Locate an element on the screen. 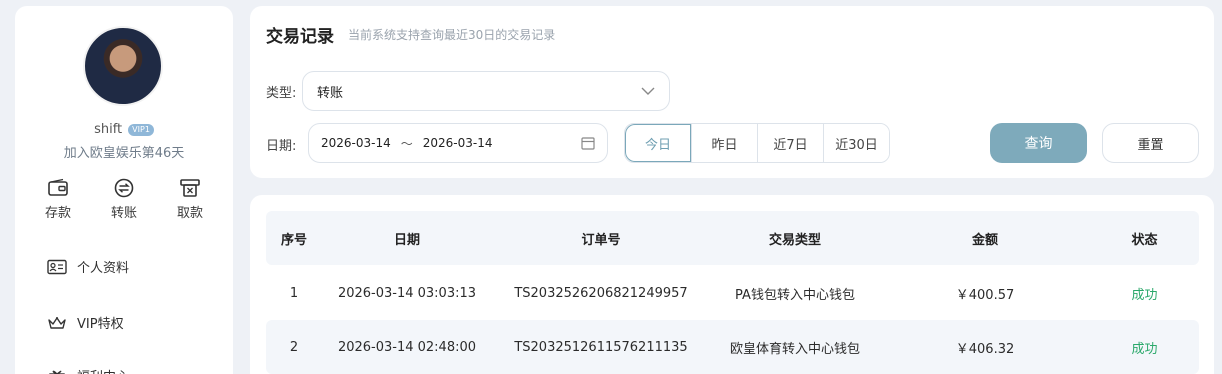 The height and width of the screenshot is (374, 1222). date-range-picker: 2026-03-14 ～ 2026-03-14 is located at coordinates (458, 143).